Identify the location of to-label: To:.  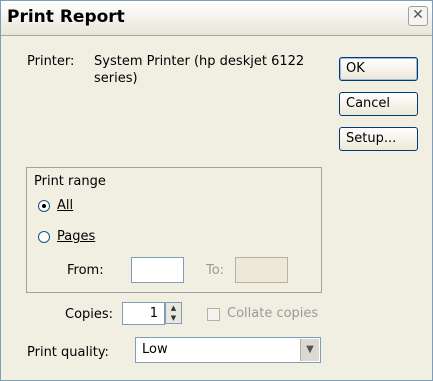
(215, 270).